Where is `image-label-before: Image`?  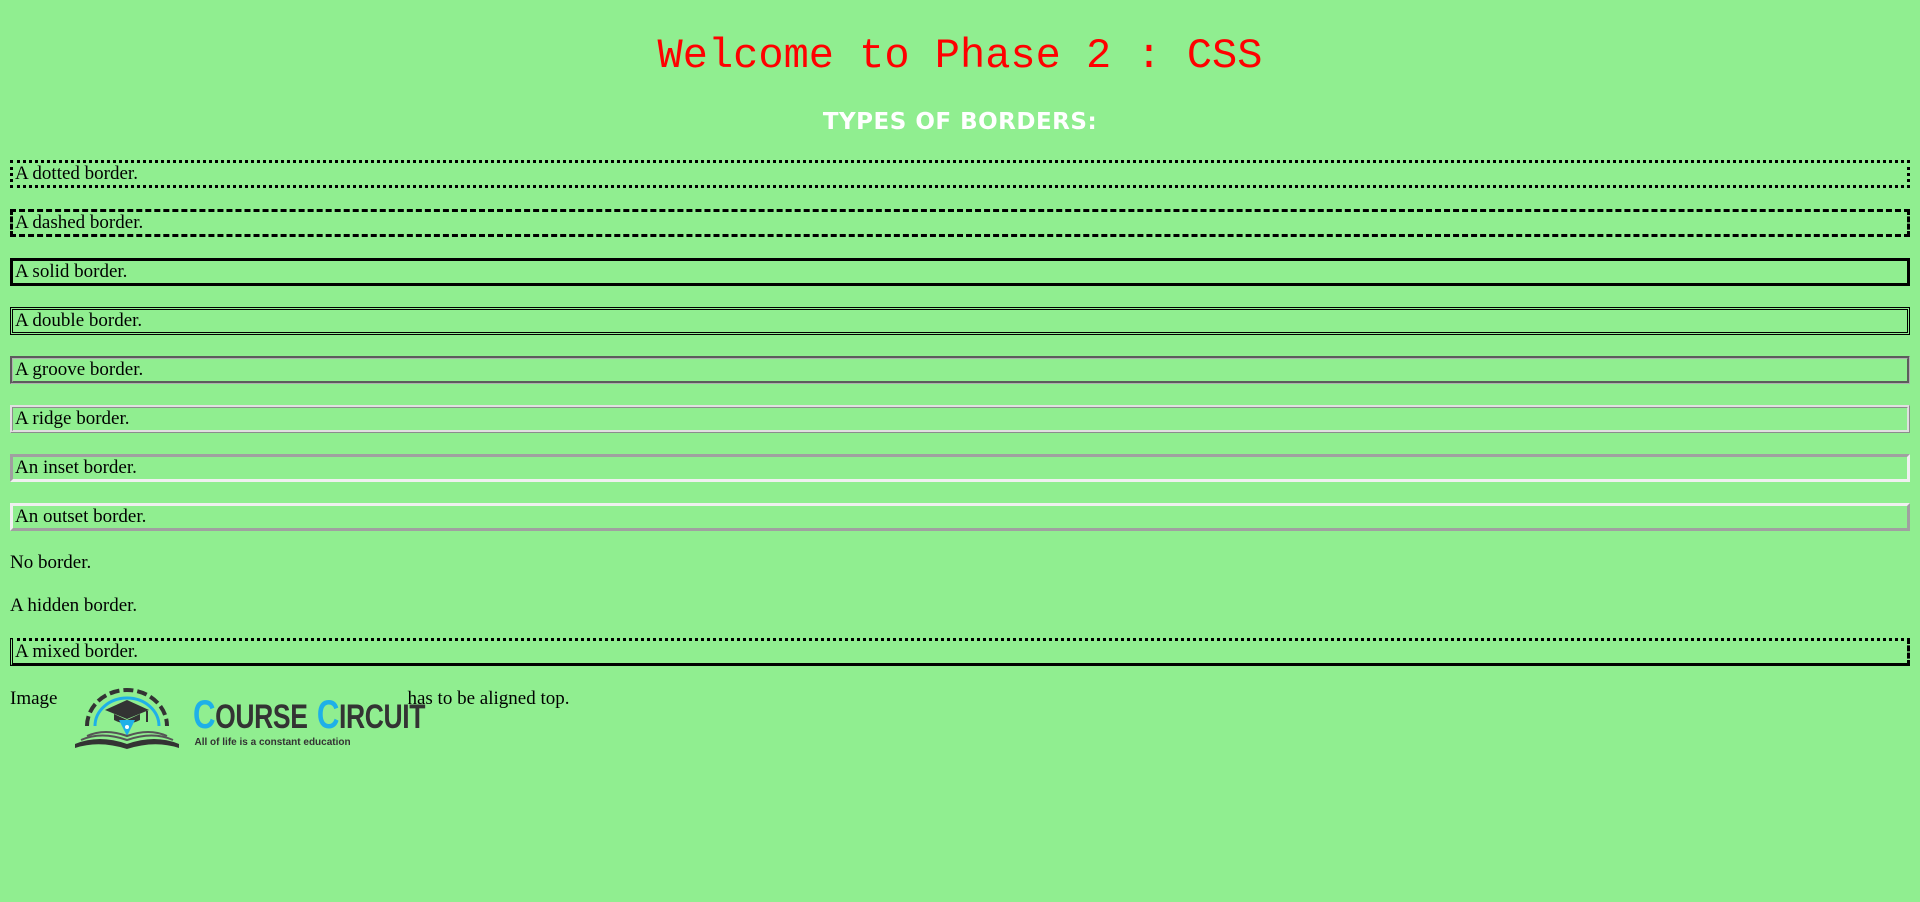 image-label-before: Image is located at coordinates (34, 698).